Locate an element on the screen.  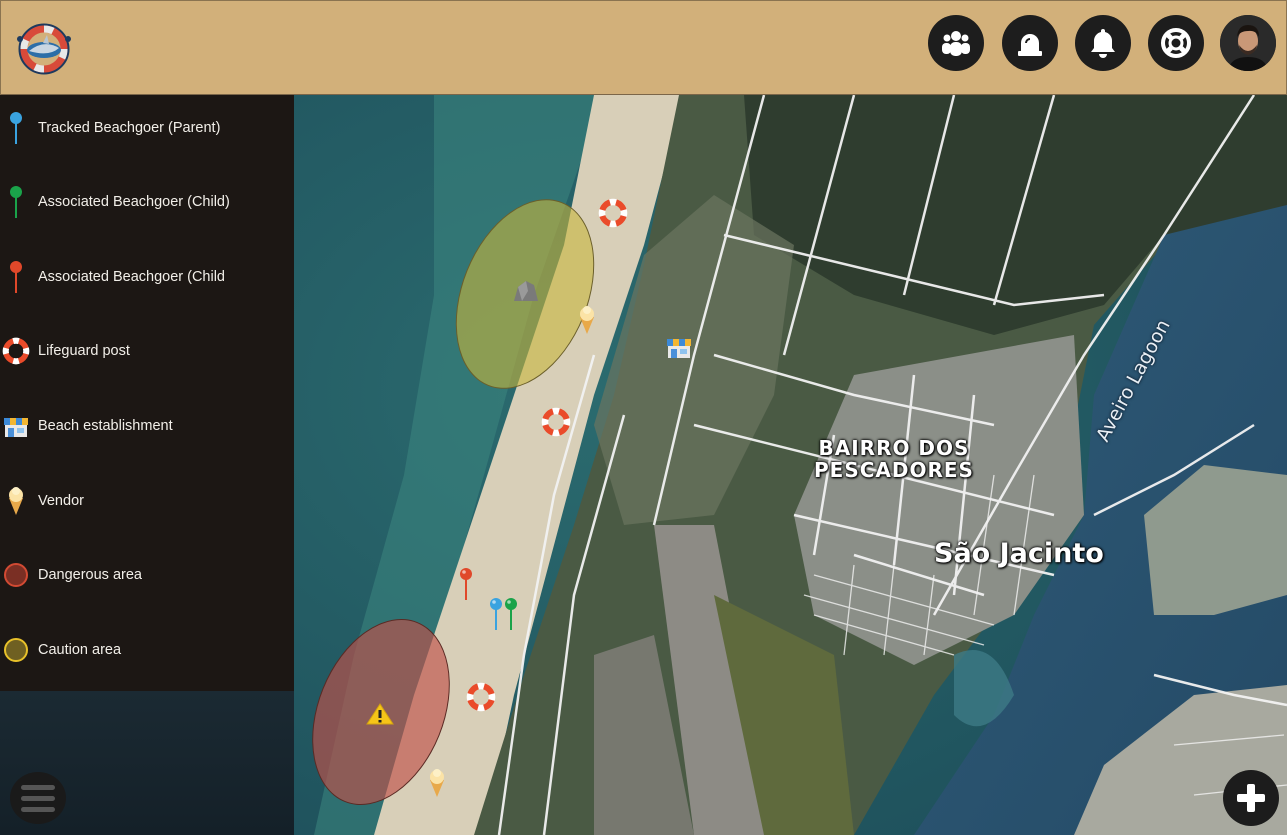
legend-label: Beach establishment is located at coordinates (105, 426).